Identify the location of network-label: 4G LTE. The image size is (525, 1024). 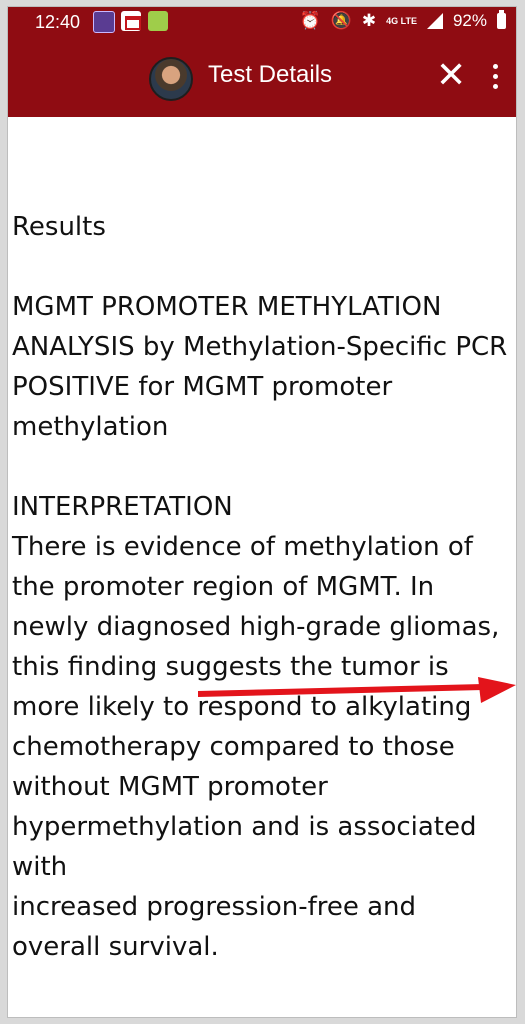
(401, 20).